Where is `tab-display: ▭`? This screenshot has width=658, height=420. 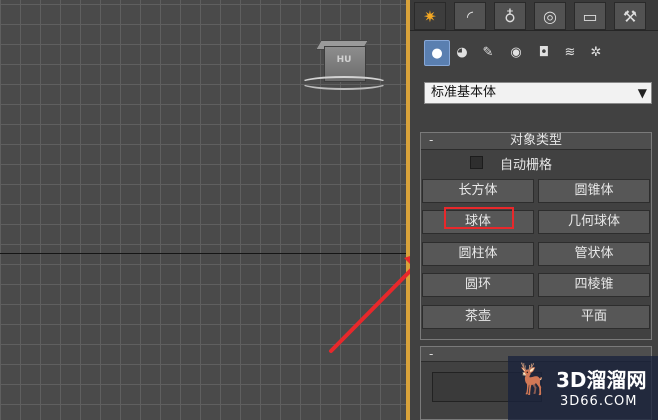
tab-display: ▭ is located at coordinates (590, 16).